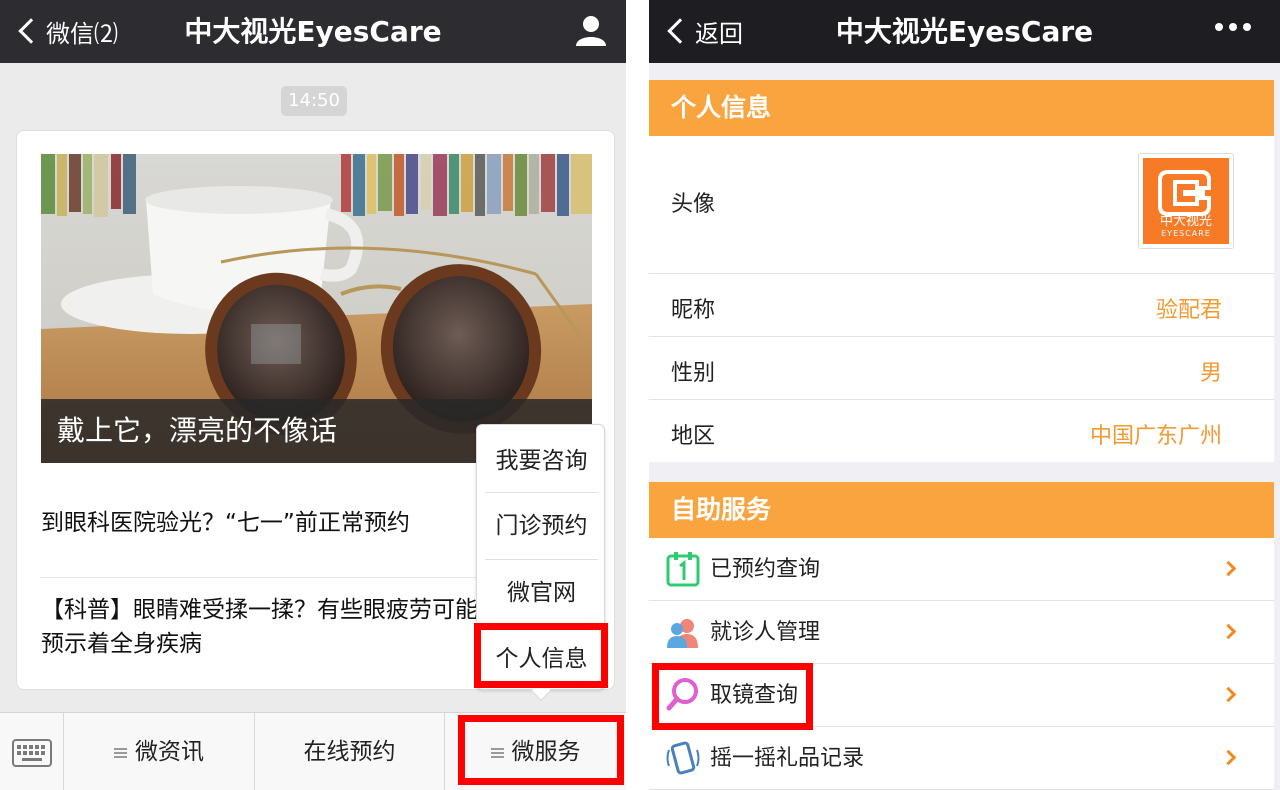  I want to click on keyboard-toggle-button, so click(32, 751).